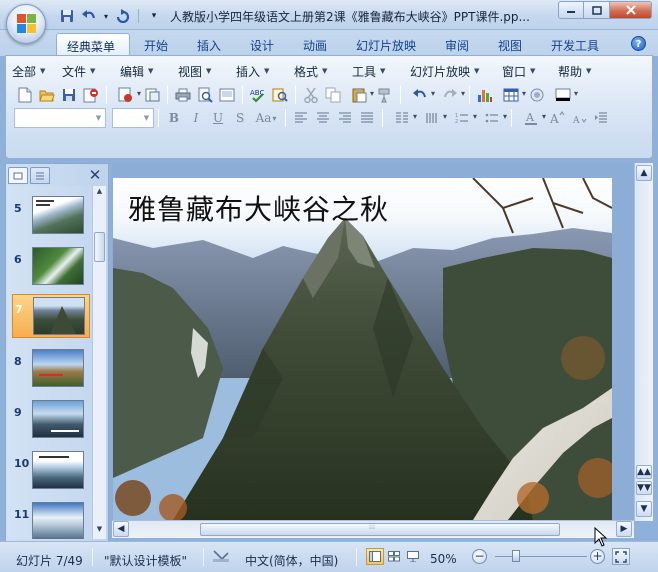 This screenshot has width=658, height=572. What do you see at coordinates (258, 208) in the screenshot?
I see `slide-title: 雅鲁藏布大峡谷之秋` at bounding box center [258, 208].